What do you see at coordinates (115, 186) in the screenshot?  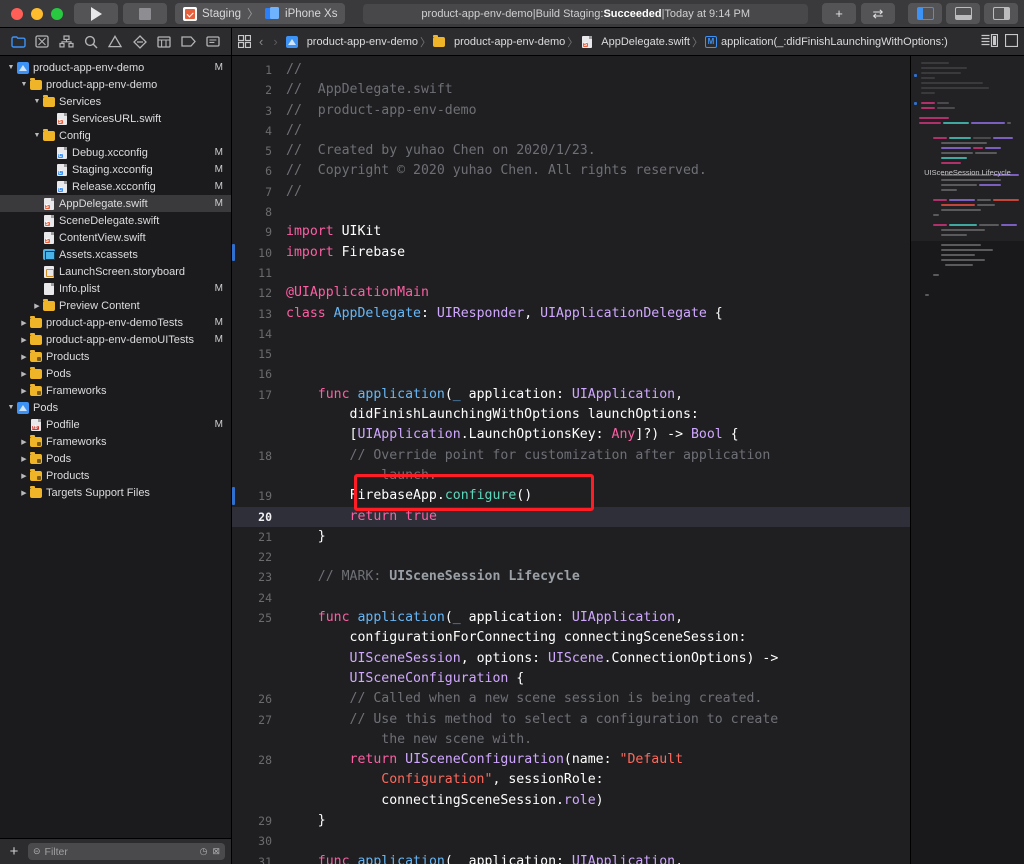 I see `file-tree-row: C Release.xcconfig M` at bounding box center [115, 186].